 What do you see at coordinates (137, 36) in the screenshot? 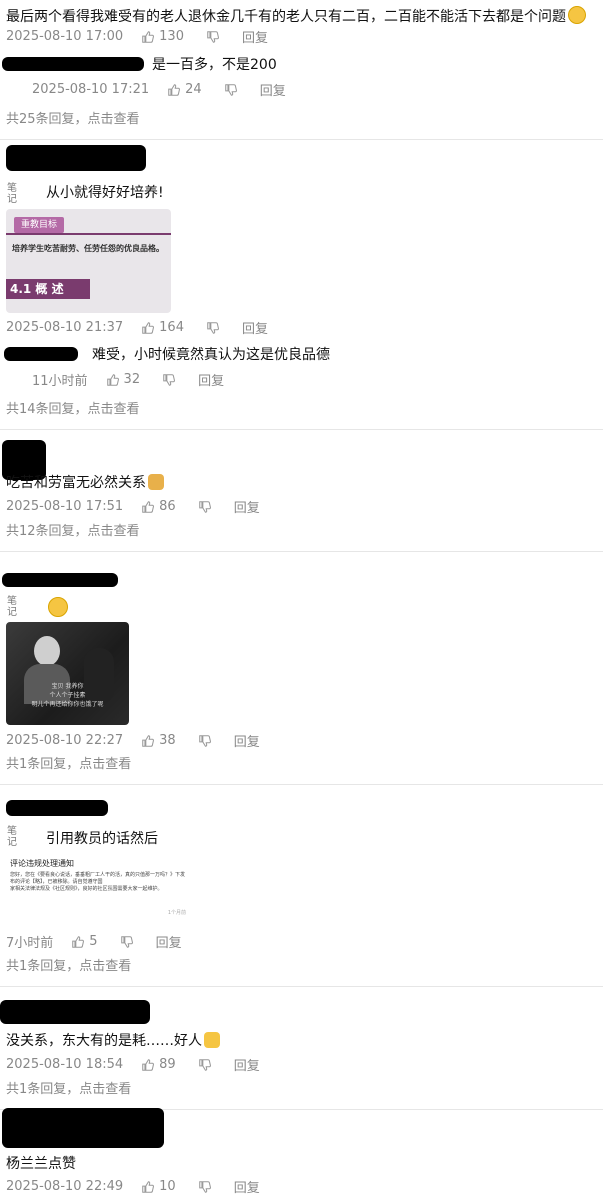
I see `comment-meta: 2025-08-10 17:00 130 回复` at bounding box center [137, 36].